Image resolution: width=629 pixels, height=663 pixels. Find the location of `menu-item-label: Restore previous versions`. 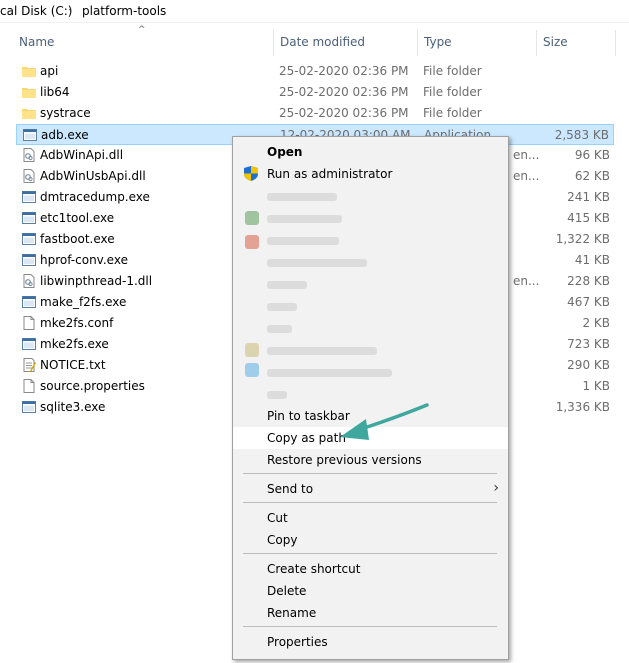

menu-item-label: Restore previous versions is located at coordinates (344, 460).